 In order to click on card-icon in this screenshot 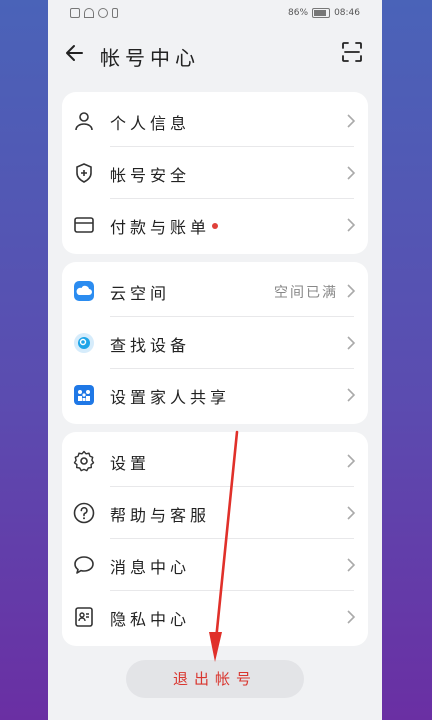, I will do `click(84, 225)`.